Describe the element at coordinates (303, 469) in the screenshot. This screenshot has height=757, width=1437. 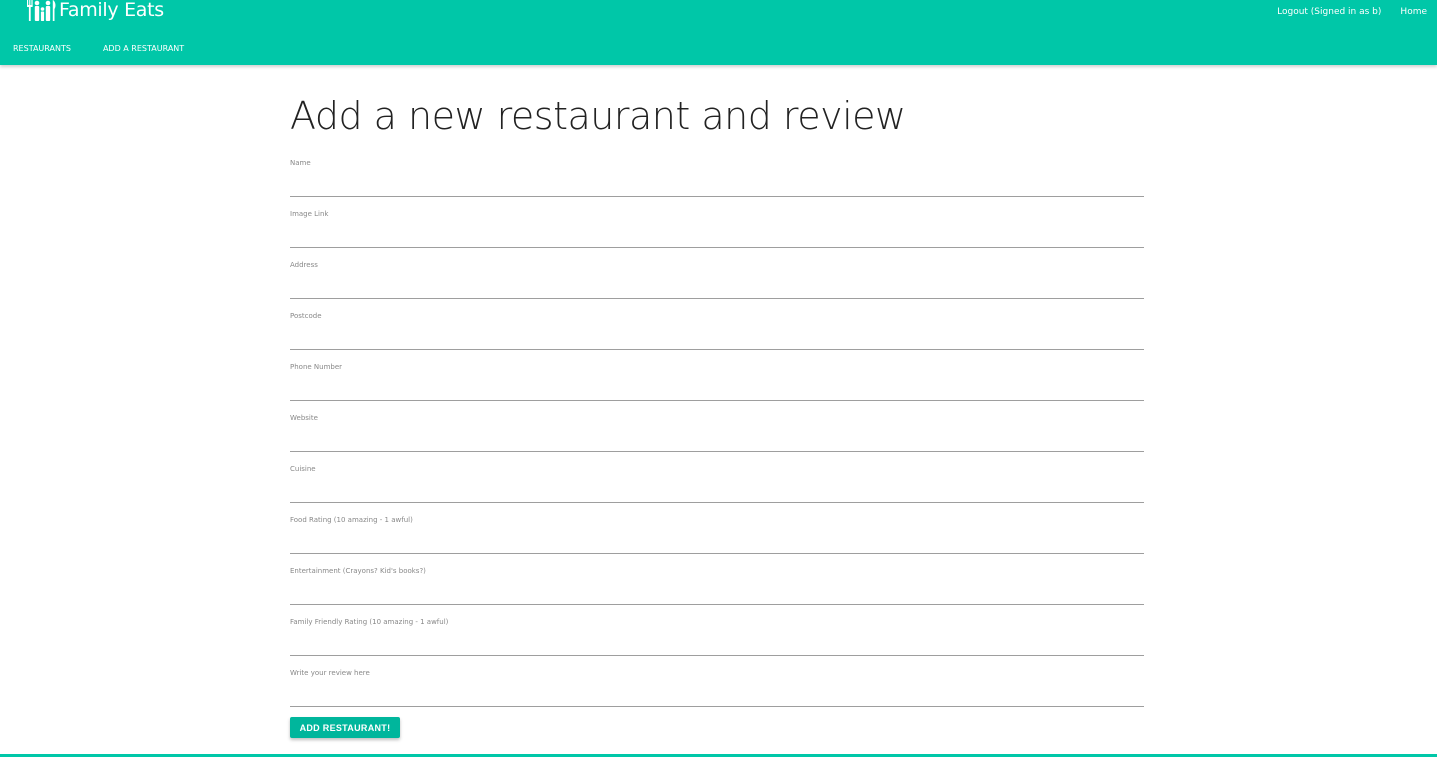
I see `cuisine-label: Cuisine` at that location.